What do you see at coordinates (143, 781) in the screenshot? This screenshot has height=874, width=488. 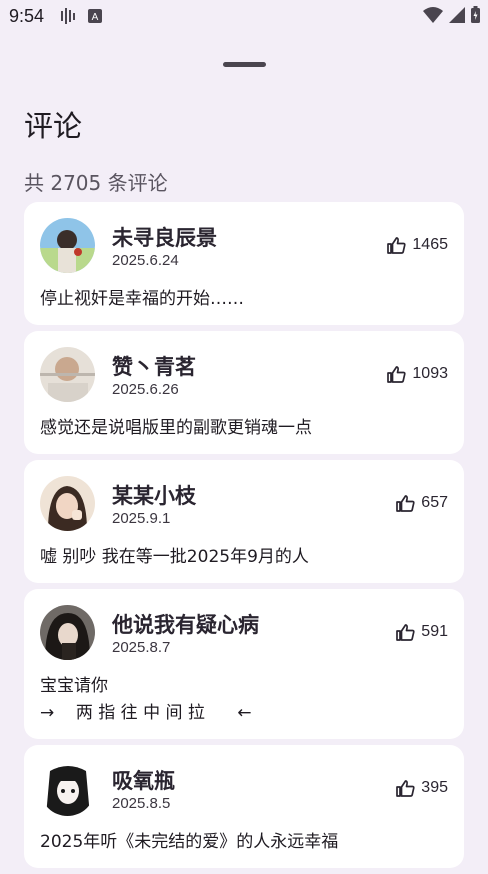 I see `commenter-name: 吸氧瓶` at bounding box center [143, 781].